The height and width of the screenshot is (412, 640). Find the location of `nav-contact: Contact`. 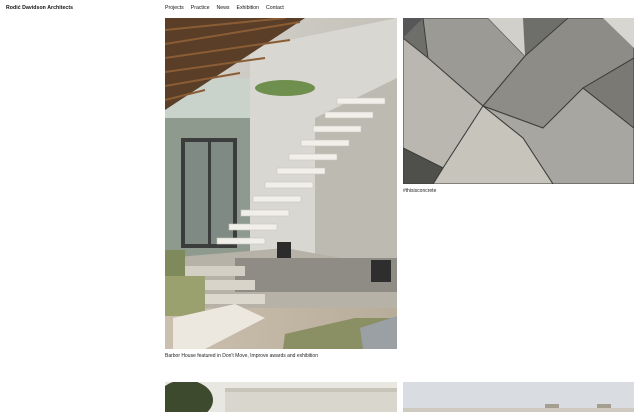

nav-contact: Contact is located at coordinates (275, 8).